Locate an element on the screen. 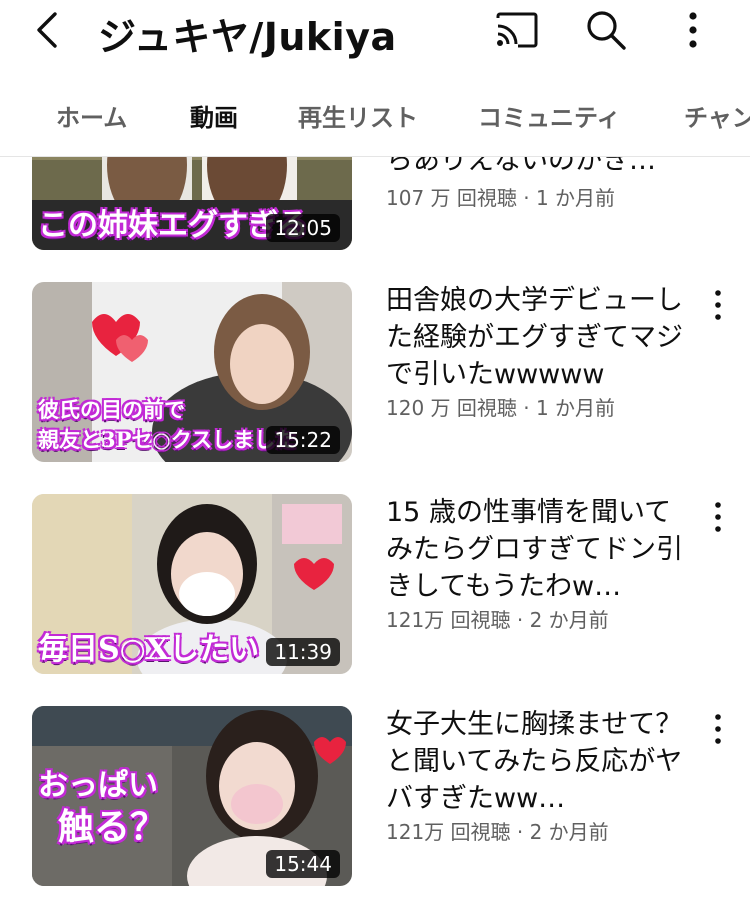 The height and width of the screenshot is (903, 750). video-meta: 120 万 回視聴 · 1 か月前 is located at coordinates (501, 408).